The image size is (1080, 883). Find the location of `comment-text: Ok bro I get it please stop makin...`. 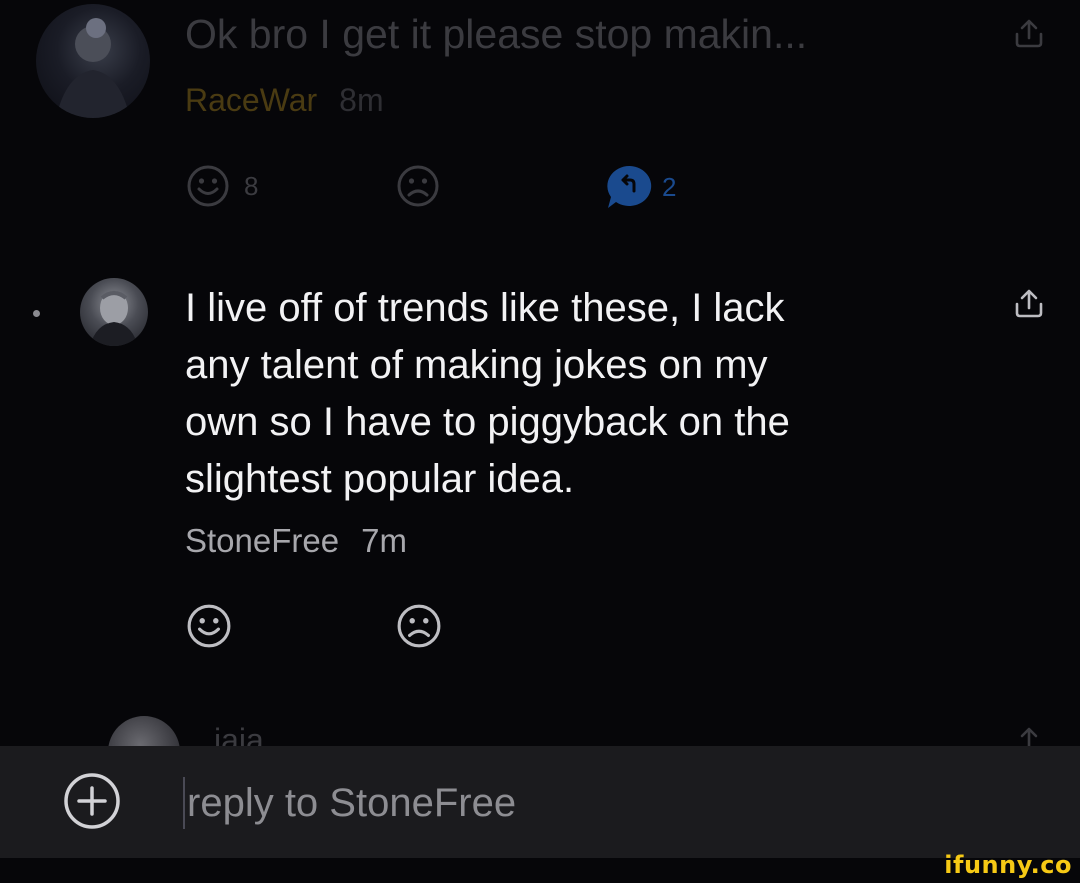

comment-text: Ok bro I get it please stop makin... is located at coordinates (496, 34).